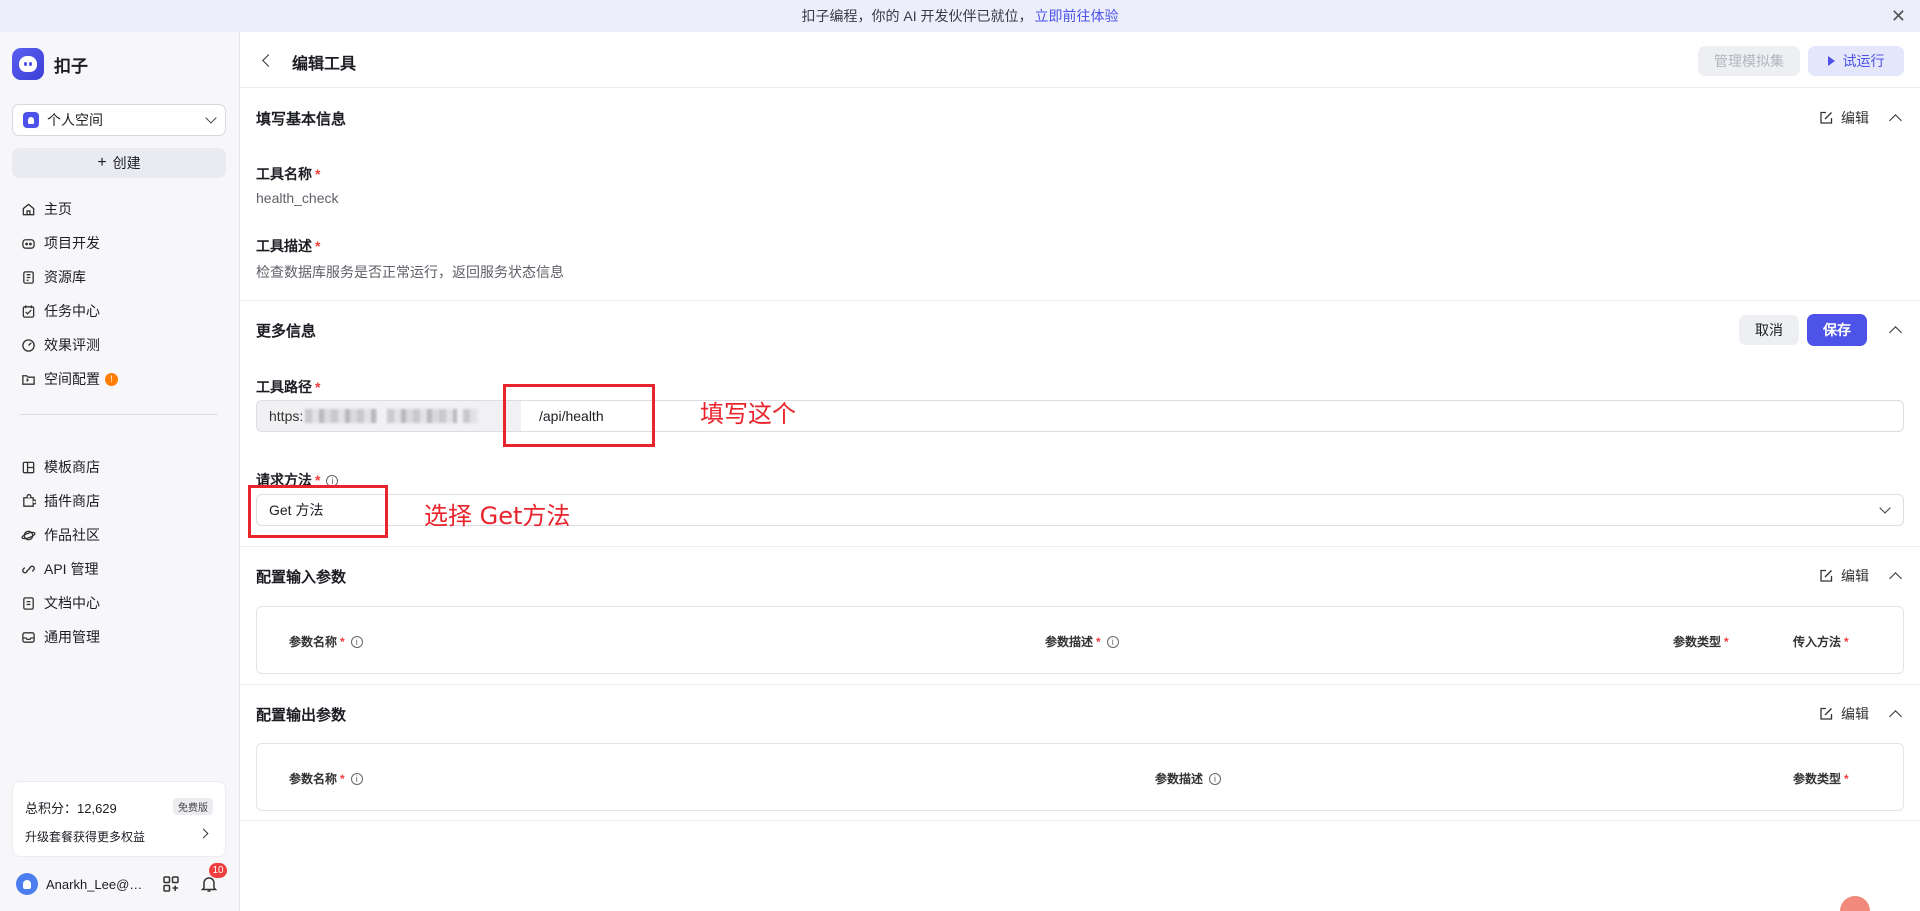 The image size is (1920, 911). Describe the element at coordinates (28, 345) in the screenshot. I see `gauge-icon` at that location.